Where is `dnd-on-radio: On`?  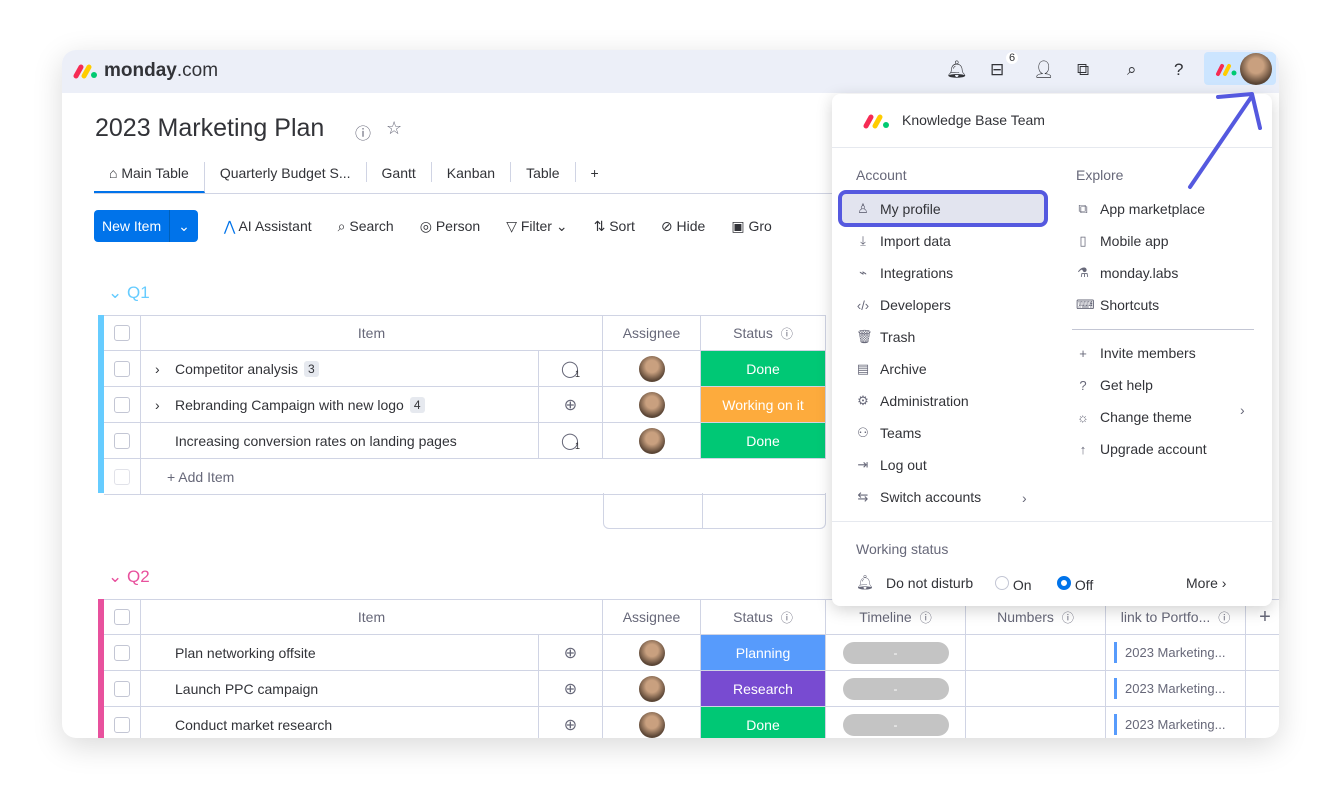 dnd-on-radio: On is located at coordinates (1013, 584).